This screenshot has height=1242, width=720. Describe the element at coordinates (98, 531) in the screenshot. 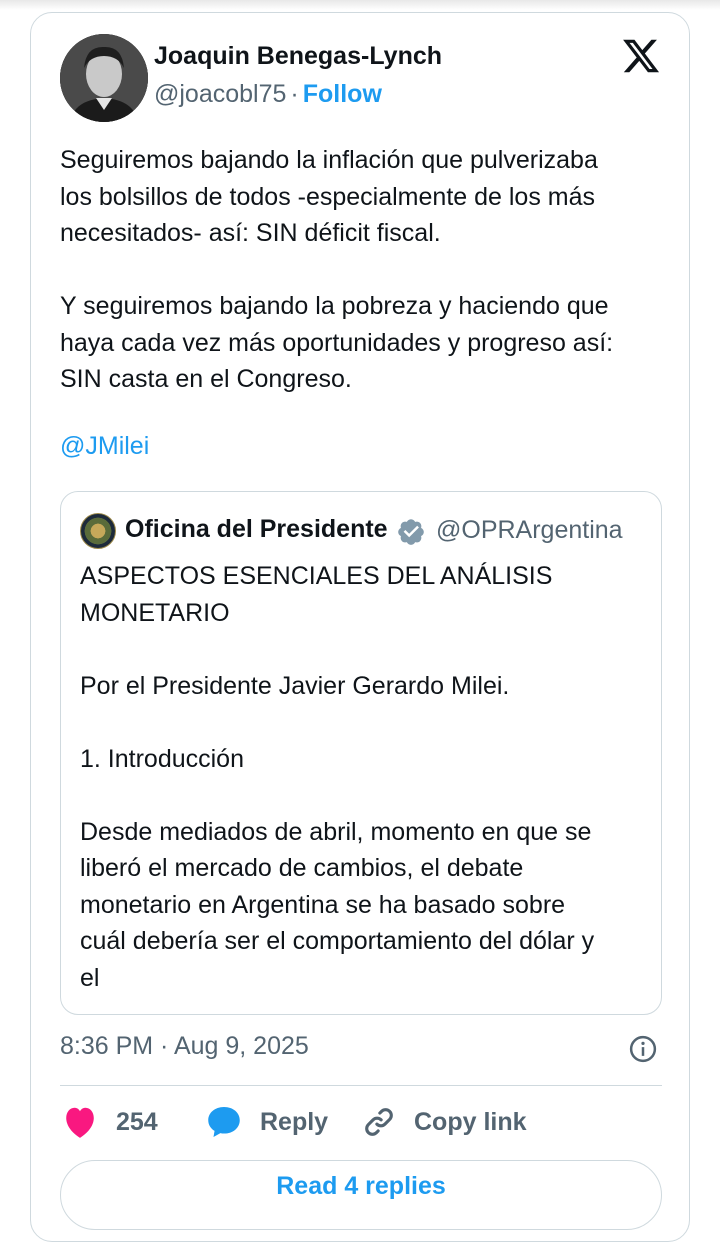

I see `quoted-author-avatar` at that location.